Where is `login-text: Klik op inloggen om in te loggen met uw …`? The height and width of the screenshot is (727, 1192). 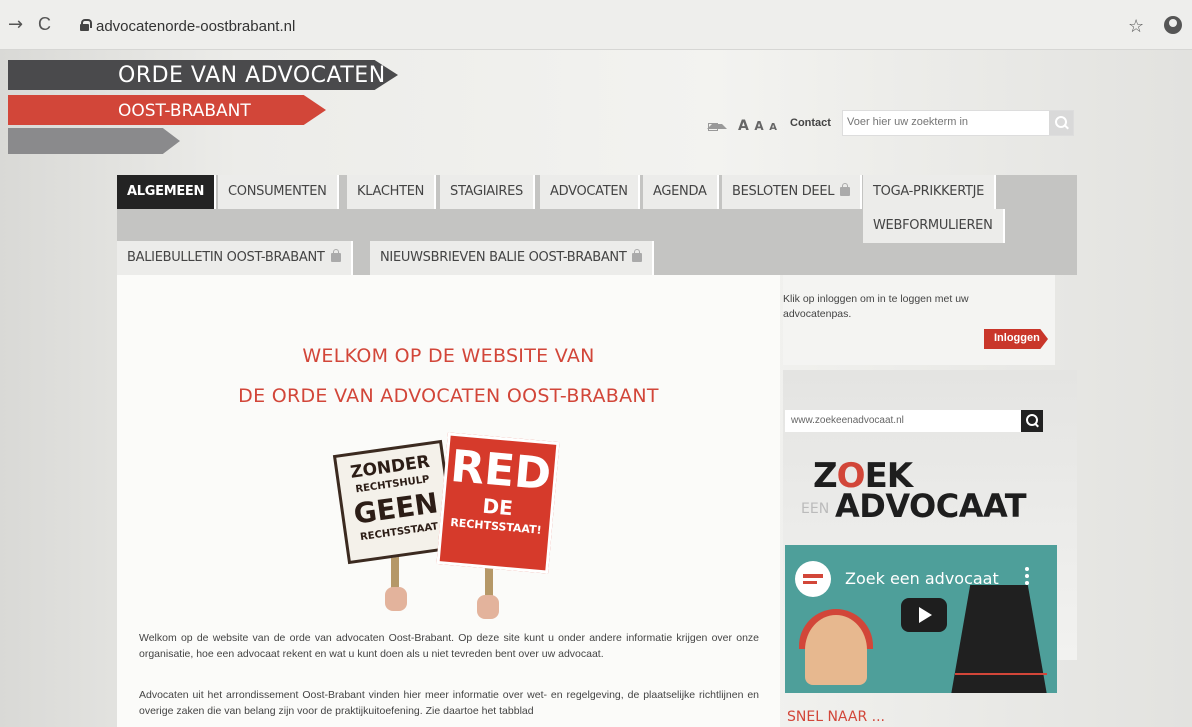
login-text: Klik op inloggen om in te loggen met uw … is located at coordinates (876, 306).